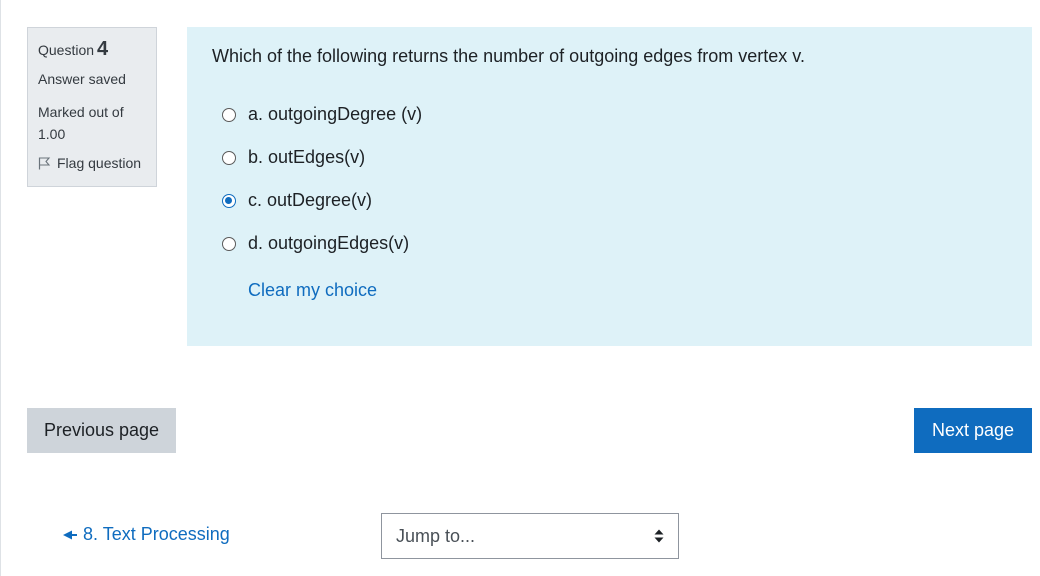  What do you see at coordinates (103, 49) in the screenshot?
I see `question-number-value: 4` at bounding box center [103, 49].